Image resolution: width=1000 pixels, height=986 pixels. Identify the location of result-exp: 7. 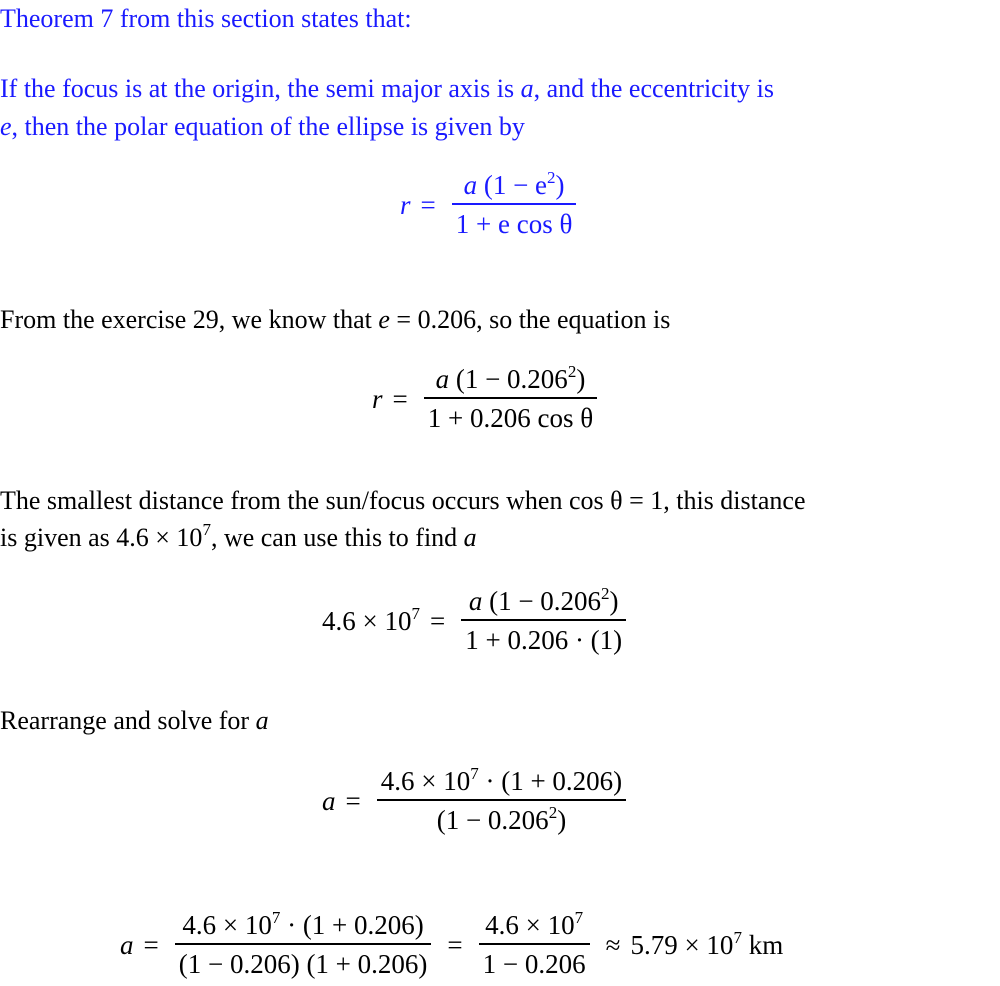
(737, 937).